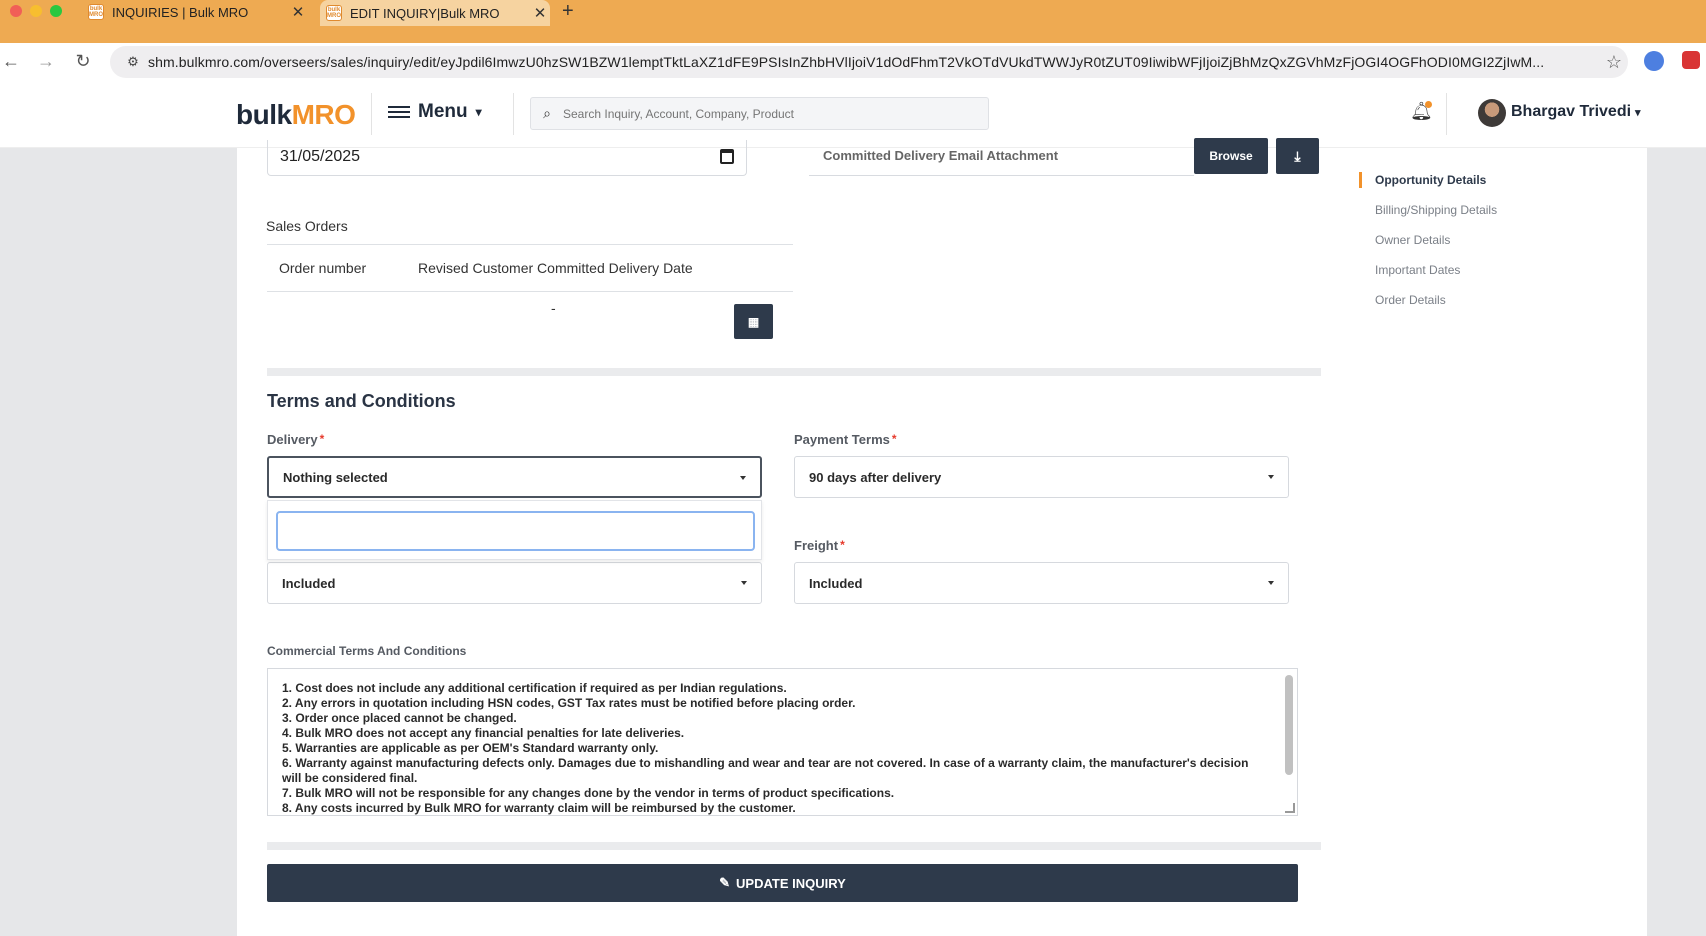 The height and width of the screenshot is (936, 1706). I want to click on resize-handle-icon, so click(1290, 808).